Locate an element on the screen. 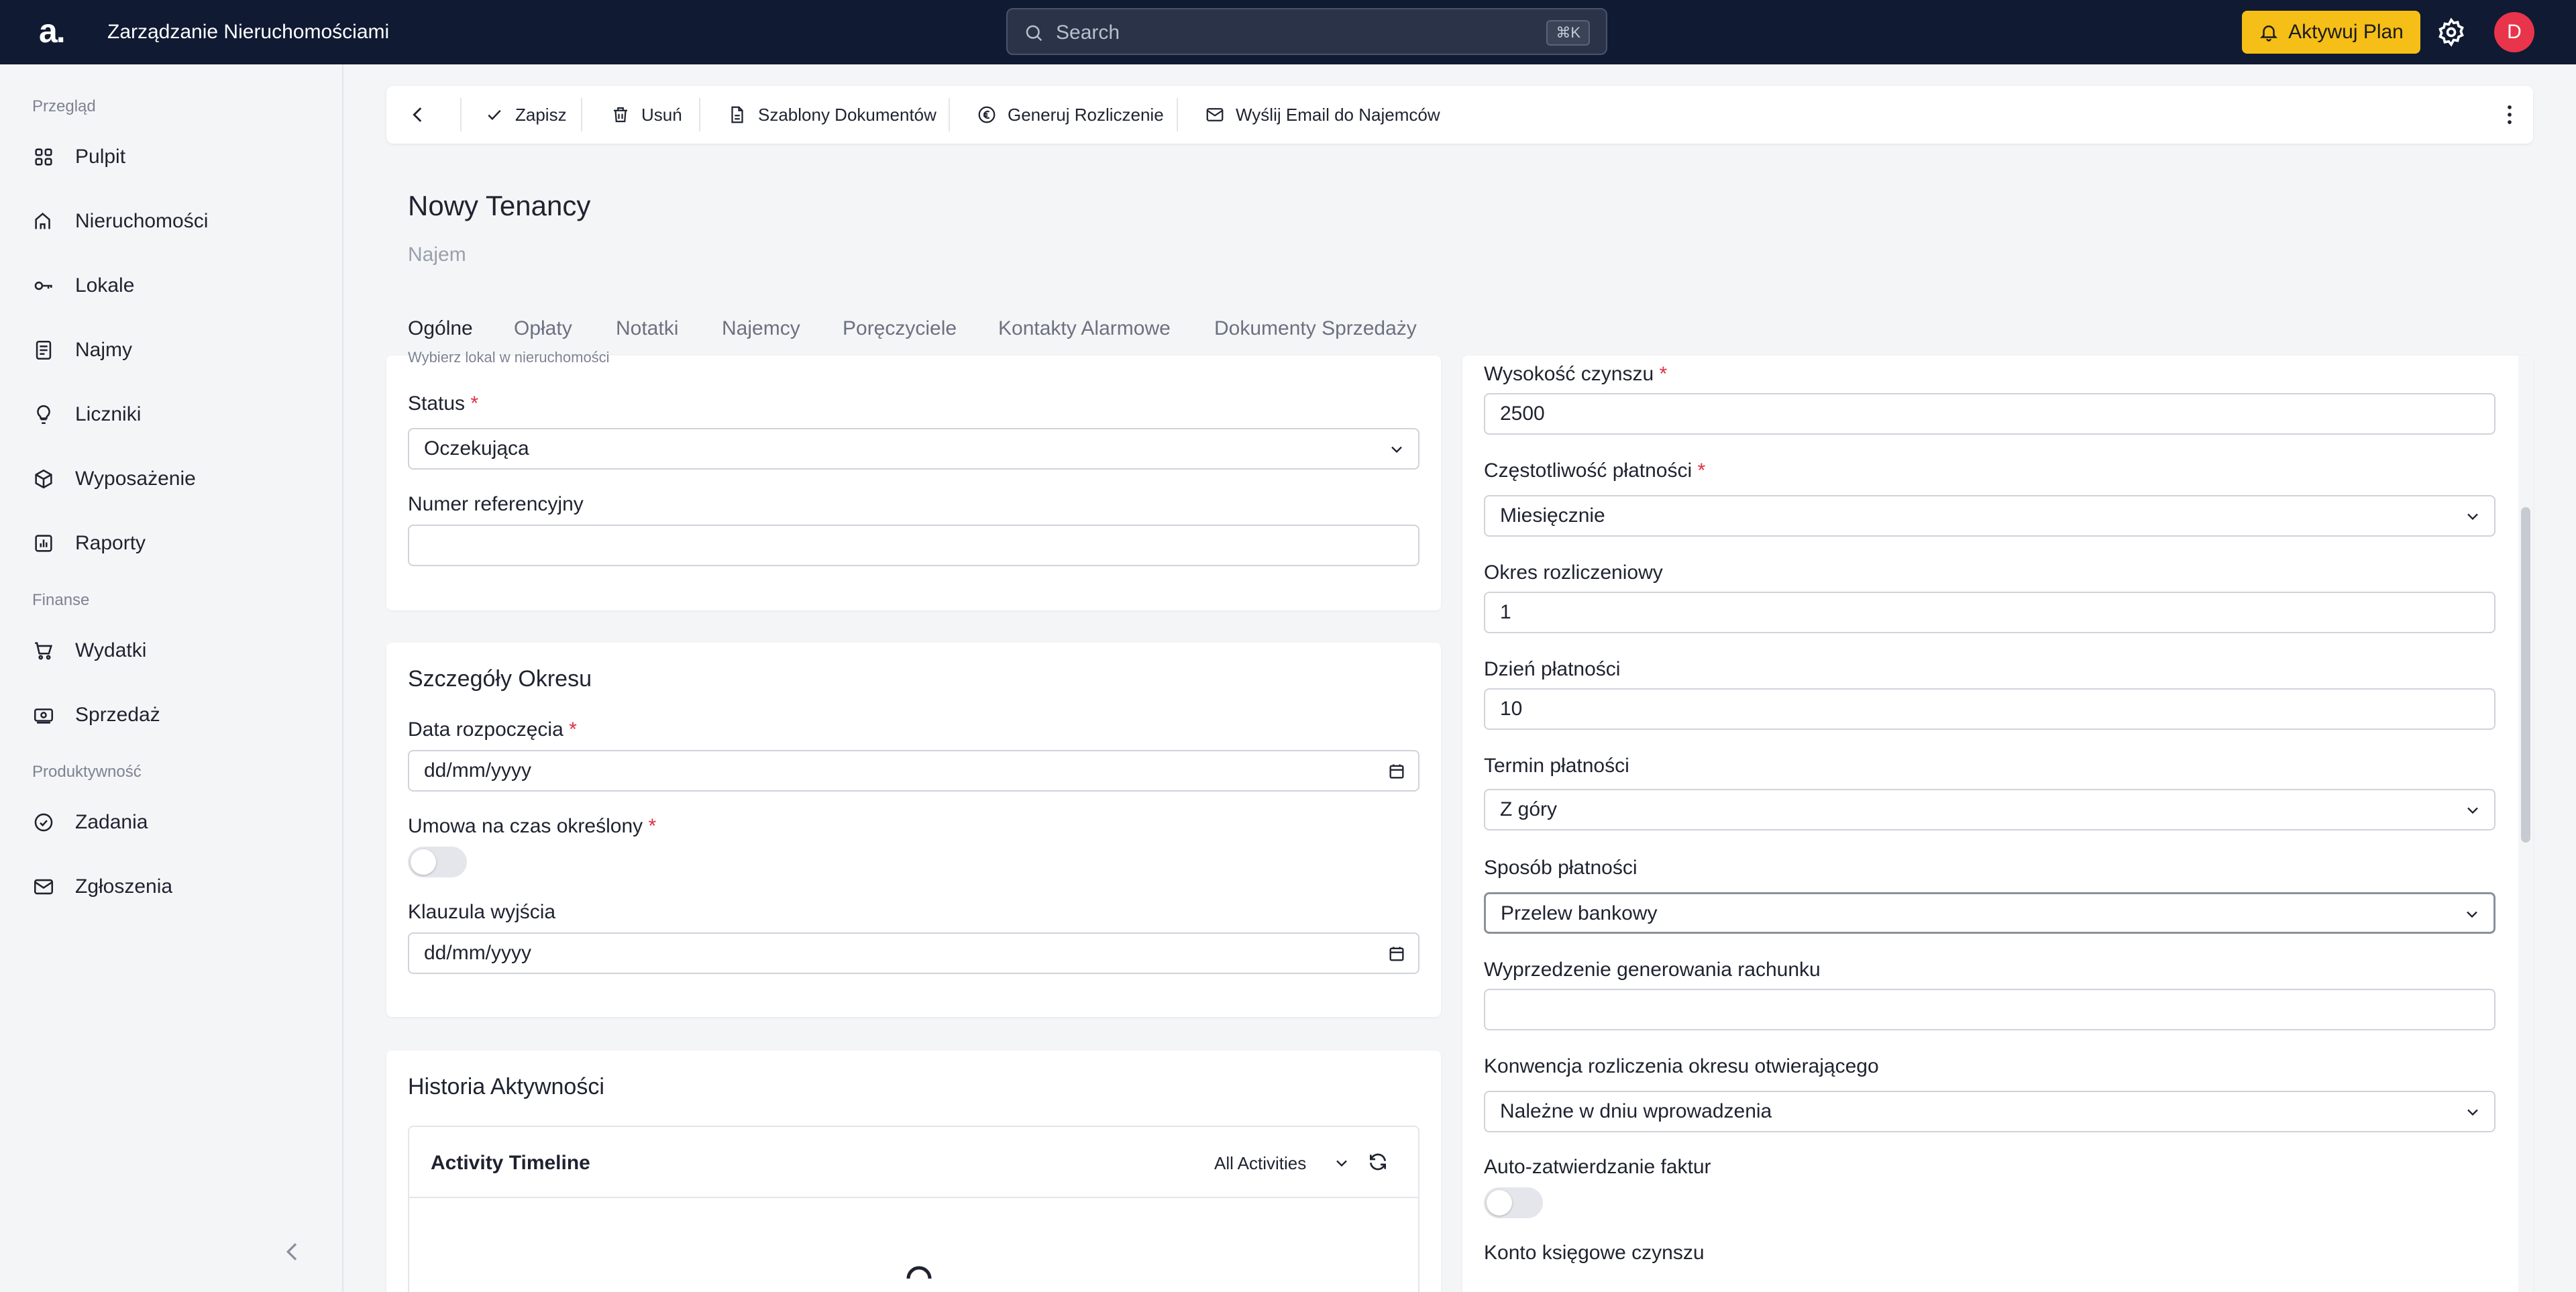 The image size is (2576, 1292). sidebar-item-label: Zgłoszenia is located at coordinates (124, 886).